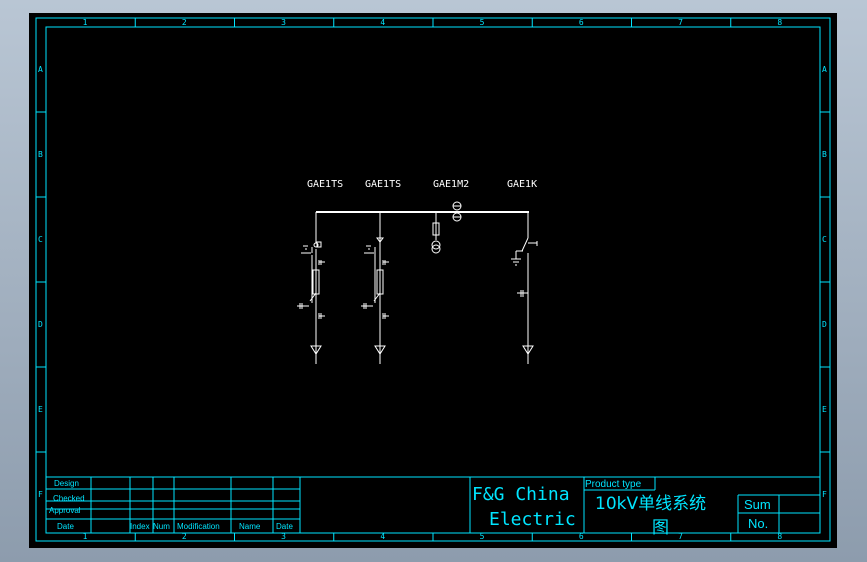  What do you see at coordinates (184, 22) in the screenshot?
I see `column-label-top: 2` at bounding box center [184, 22].